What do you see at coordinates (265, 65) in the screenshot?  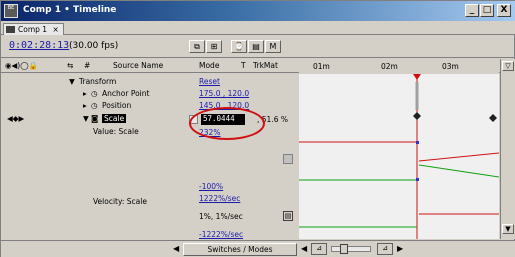 I see `trkmat-header: TrkMat` at bounding box center [265, 65].